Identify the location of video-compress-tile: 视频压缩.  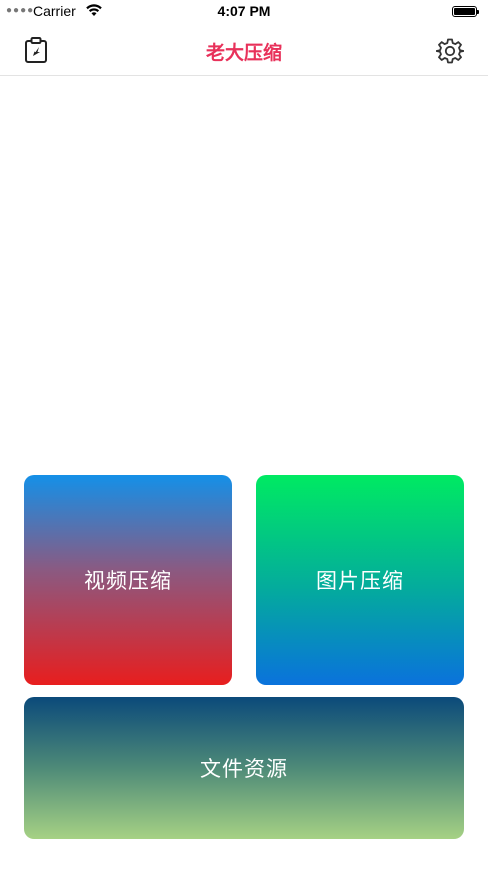
(128, 580).